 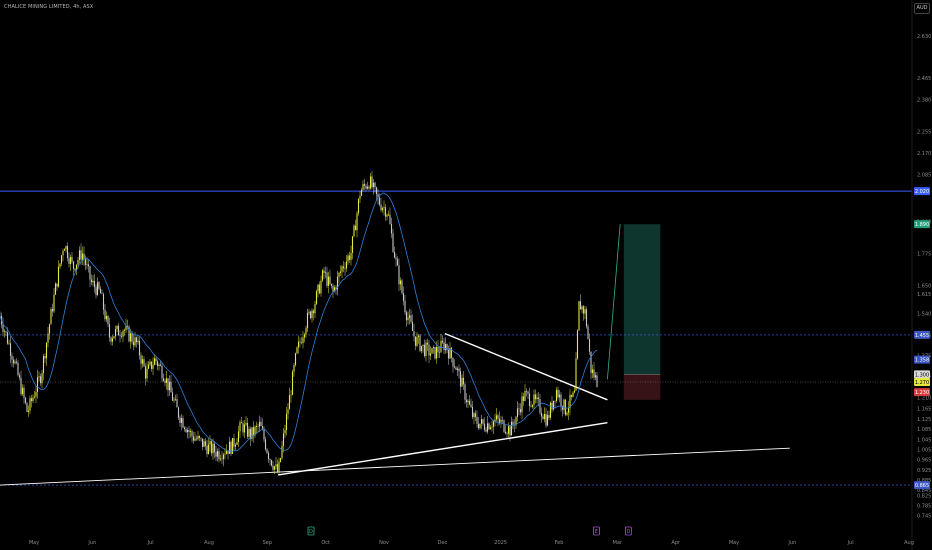 I want to click on price-tick-label: 1.775, so click(x=924, y=254).